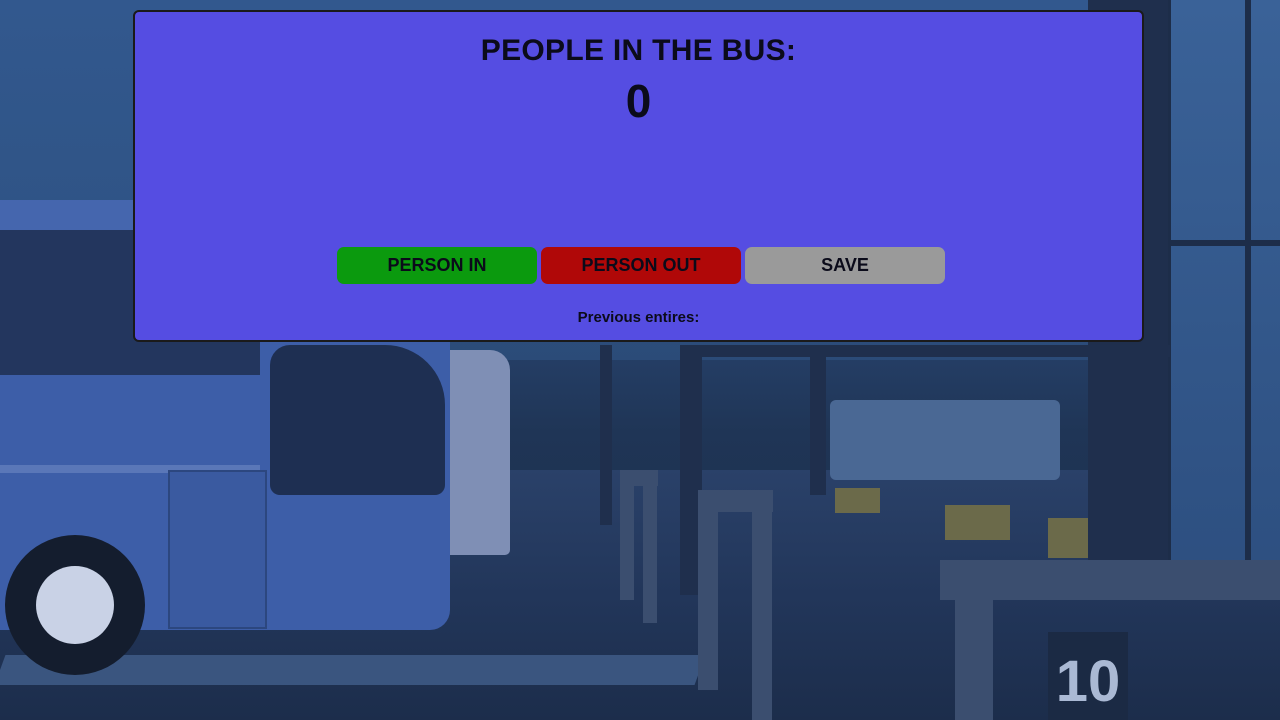  I want to click on person-out-button: PERSON OUT, so click(641, 265).